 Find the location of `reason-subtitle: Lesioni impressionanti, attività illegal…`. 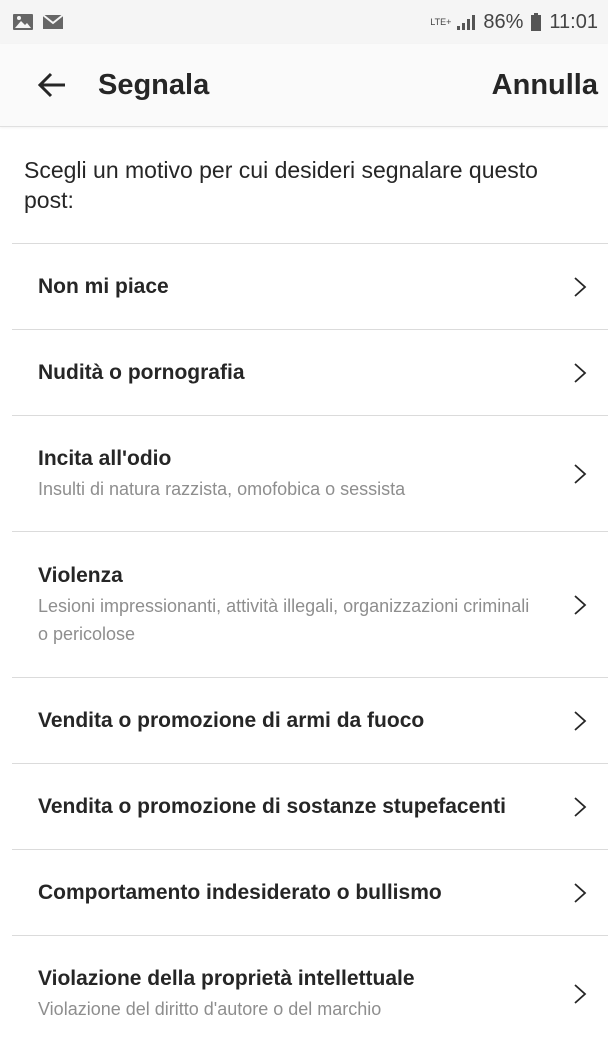

reason-subtitle: Lesioni impressionanti, attività illegal… is located at coordinates (284, 619).